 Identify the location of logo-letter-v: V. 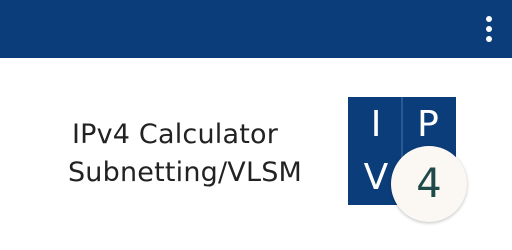
(376, 177).